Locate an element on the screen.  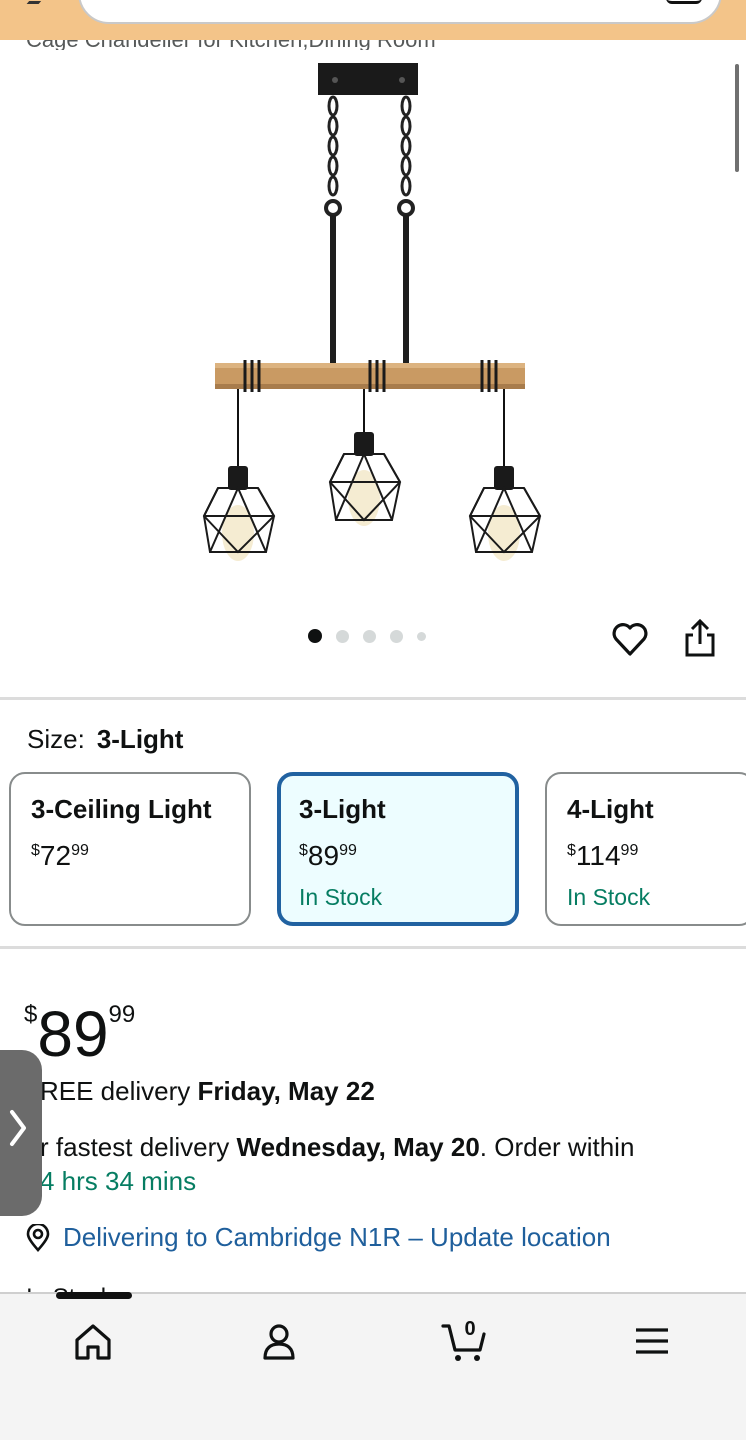
chevron-right-icon is located at coordinates (18, 1128).